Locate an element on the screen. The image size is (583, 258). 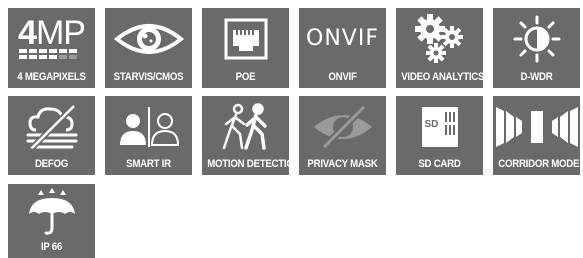
feature-tile-onvif: ONVIF ONVIF is located at coordinates (342, 48).